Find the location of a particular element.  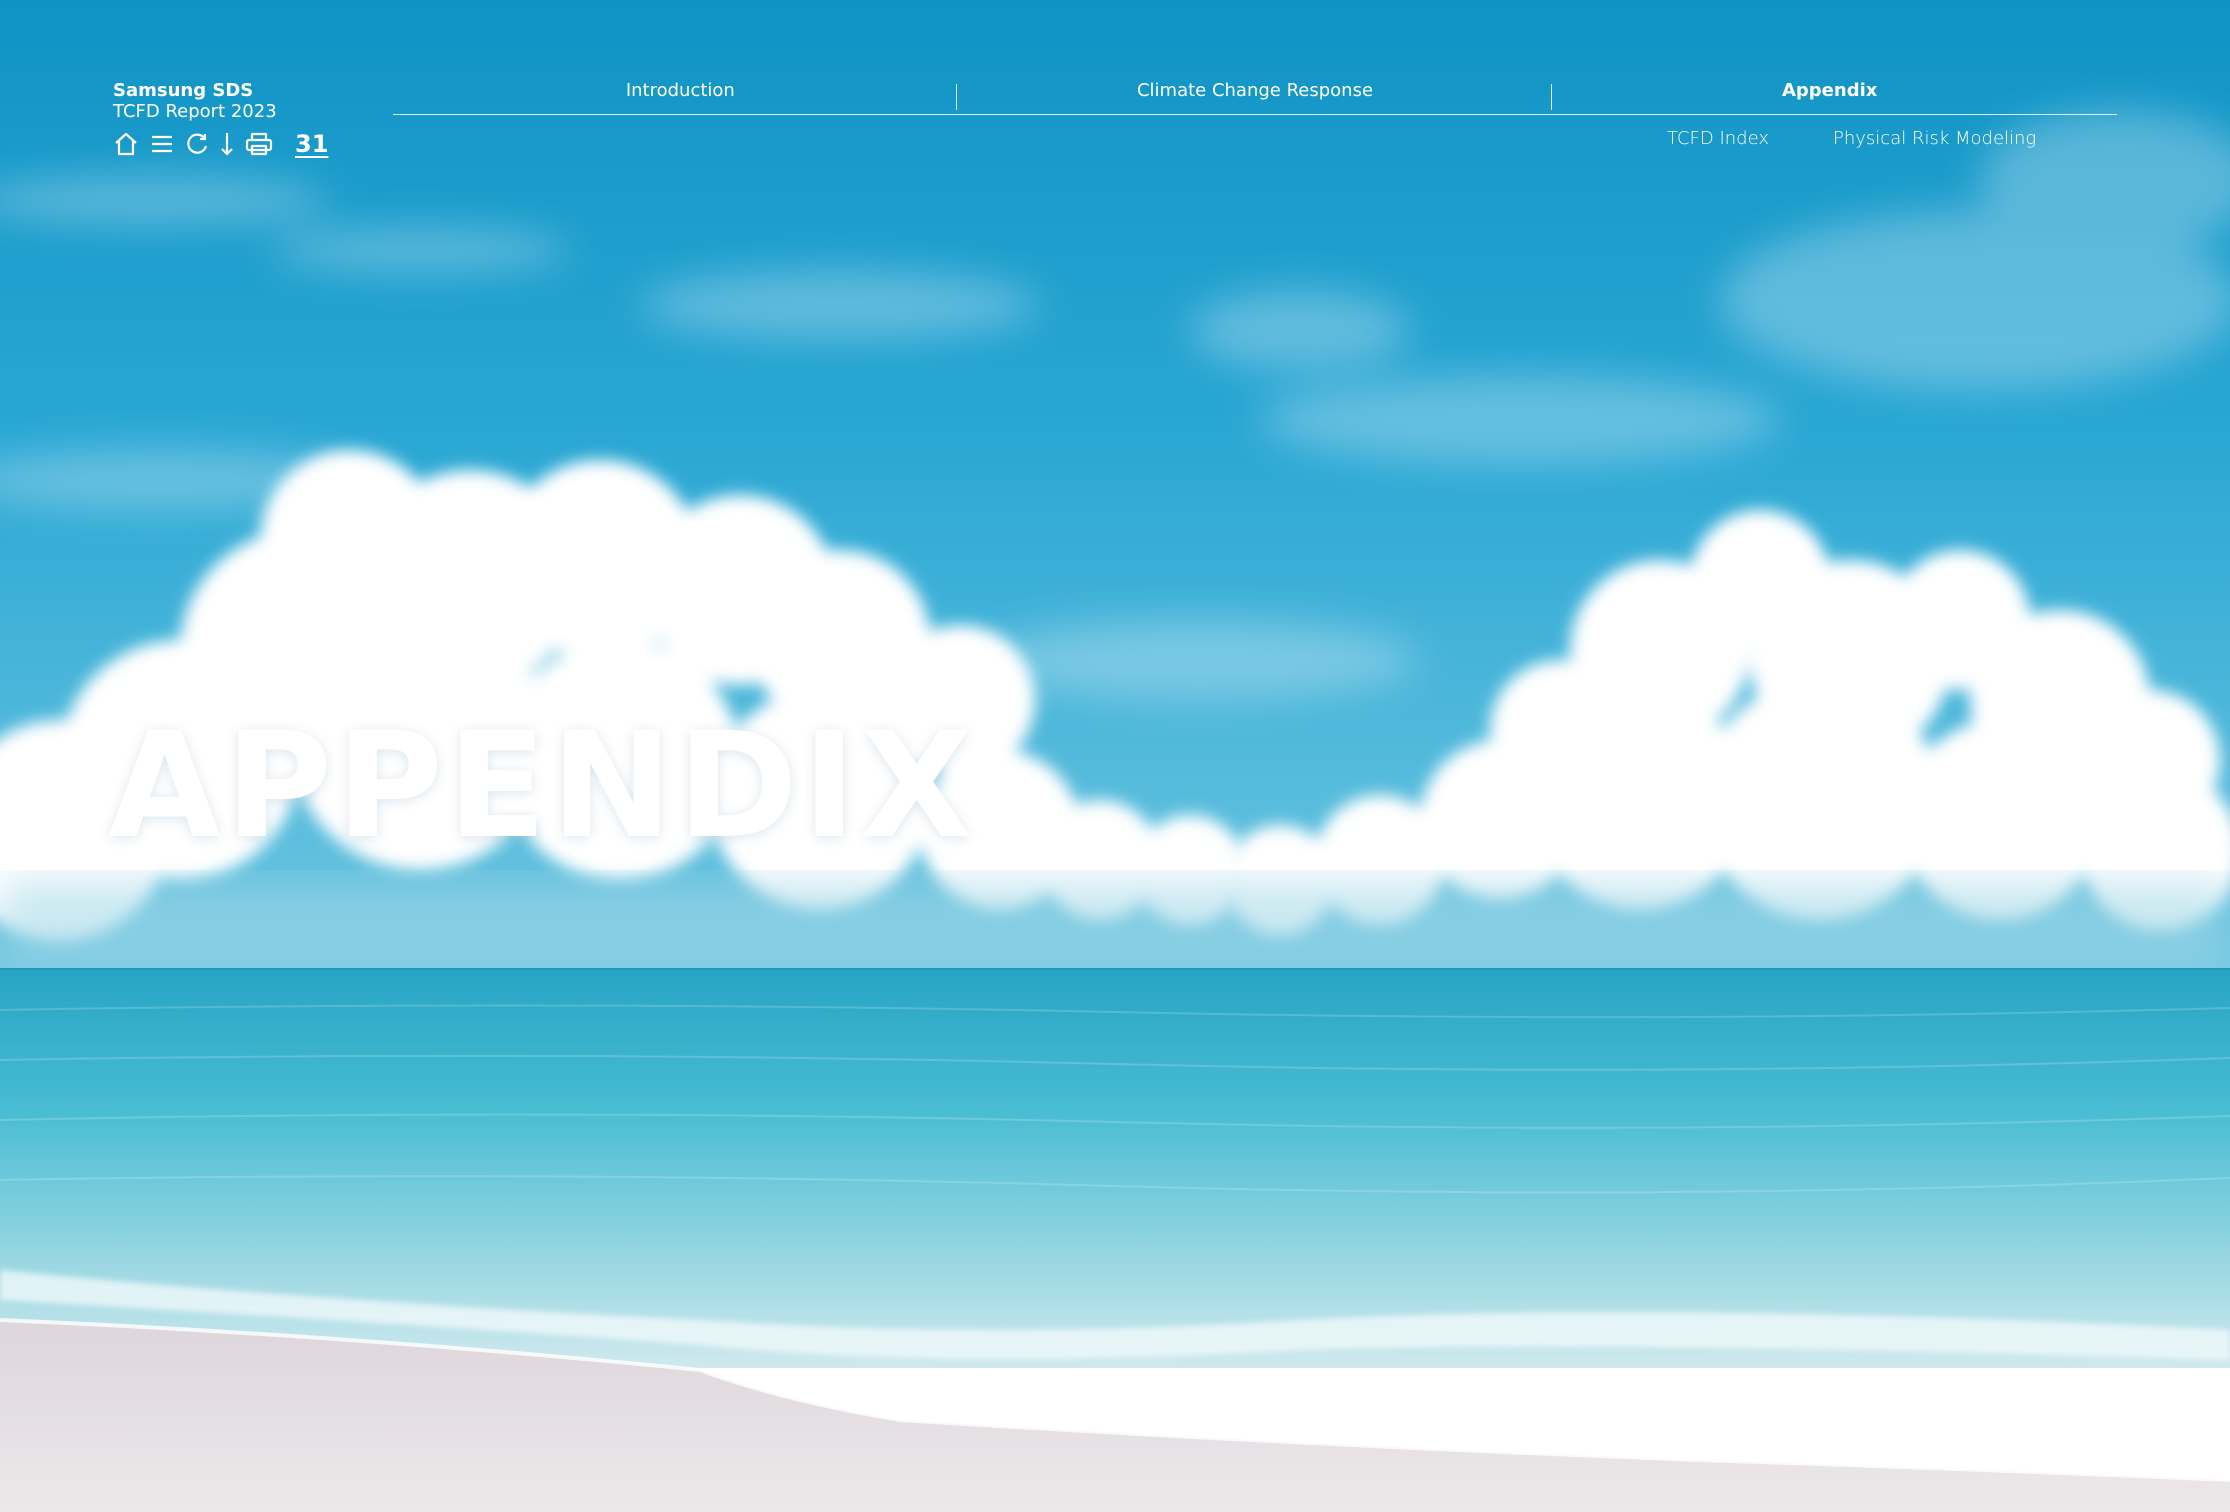

tab-appendix: Appendix is located at coordinates (1829, 91).